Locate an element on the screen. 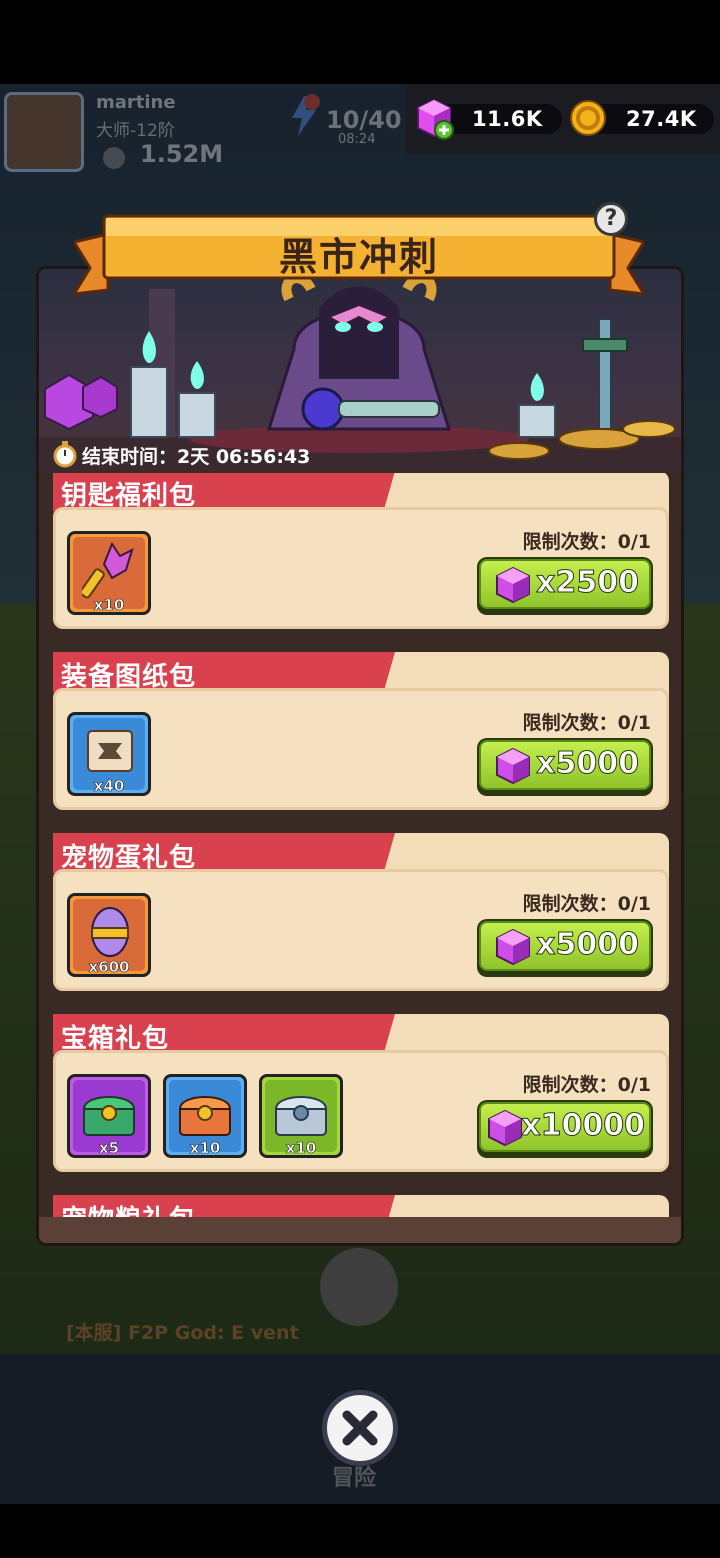 This screenshot has height=1558, width=720. orange-chest-icon is located at coordinates (205, 1116).